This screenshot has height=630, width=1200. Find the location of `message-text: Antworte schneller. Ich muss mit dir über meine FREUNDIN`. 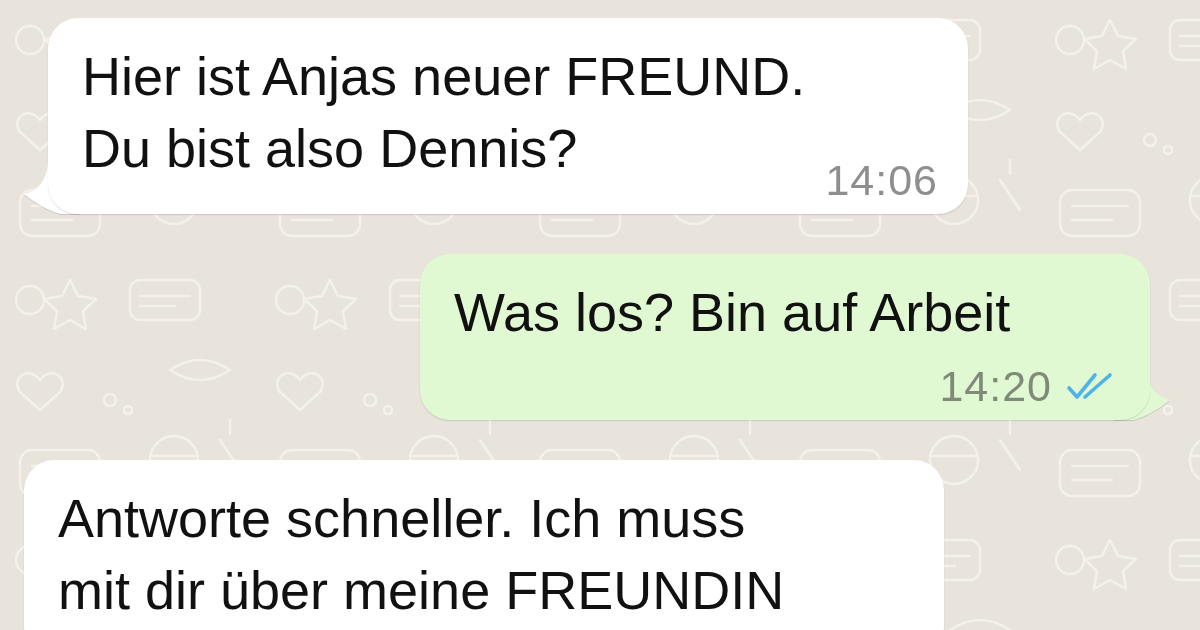

message-text: Antworte schneller. Ich muss mit dir über meine FREUNDIN is located at coordinates (421, 554).